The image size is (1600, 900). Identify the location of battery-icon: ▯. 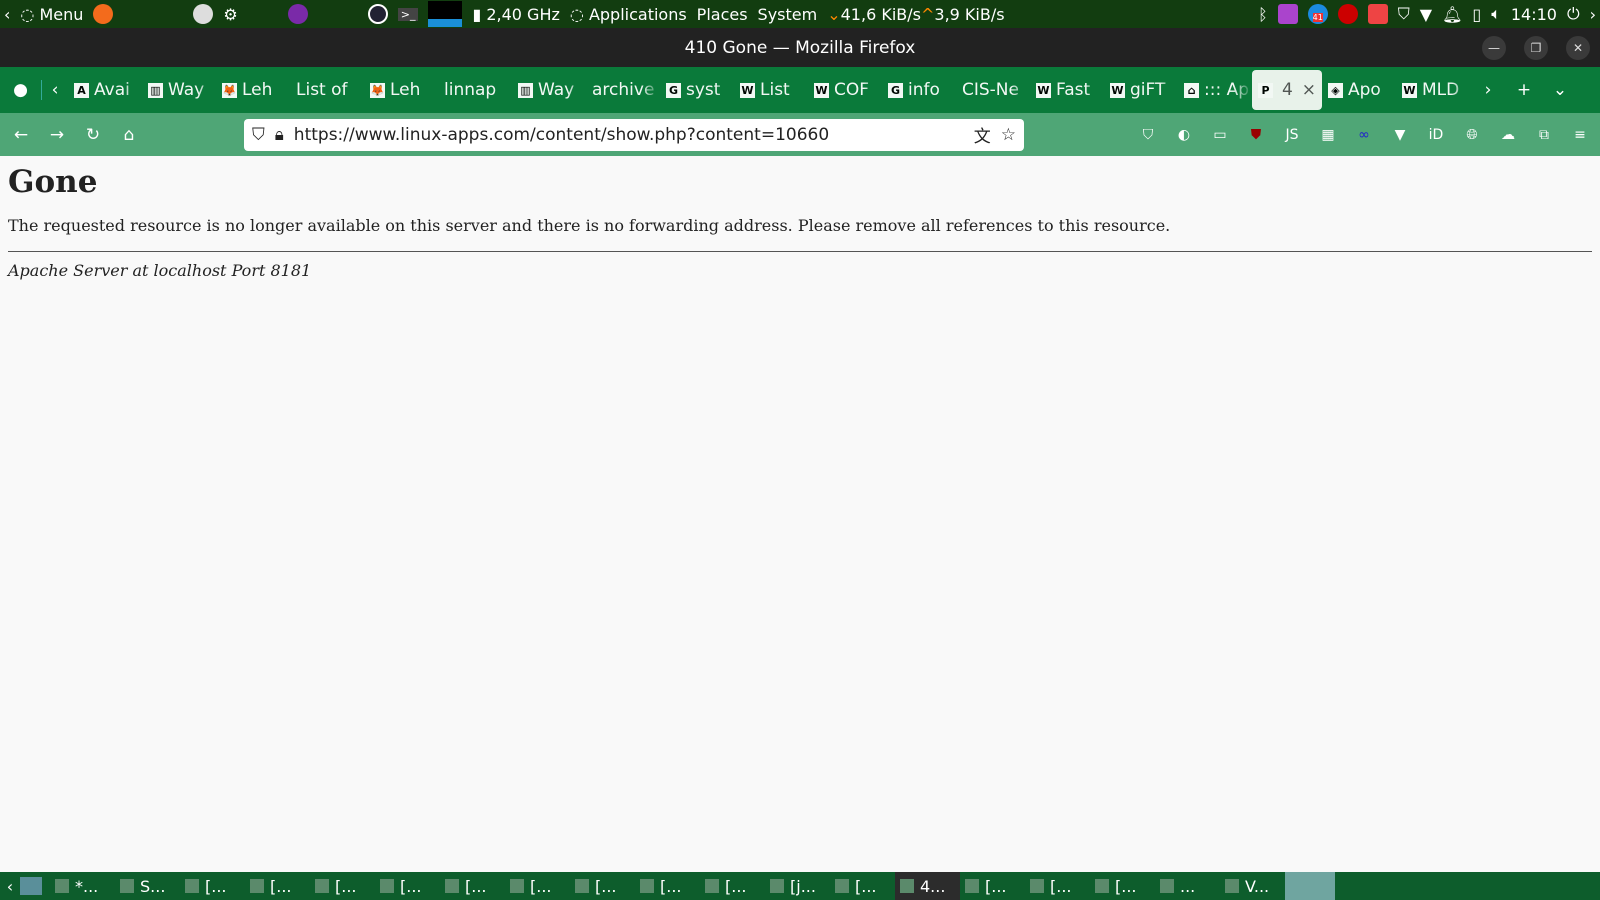
(1476, 14).